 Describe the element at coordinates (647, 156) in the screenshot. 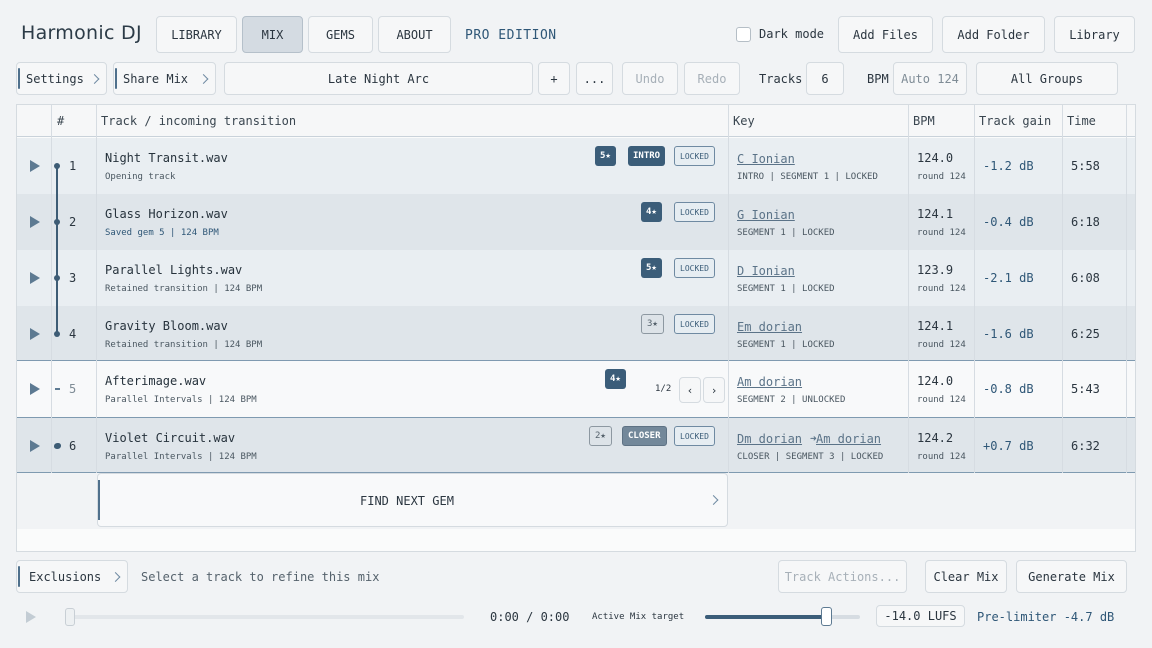

I see `intro-badge: INTRO` at that location.